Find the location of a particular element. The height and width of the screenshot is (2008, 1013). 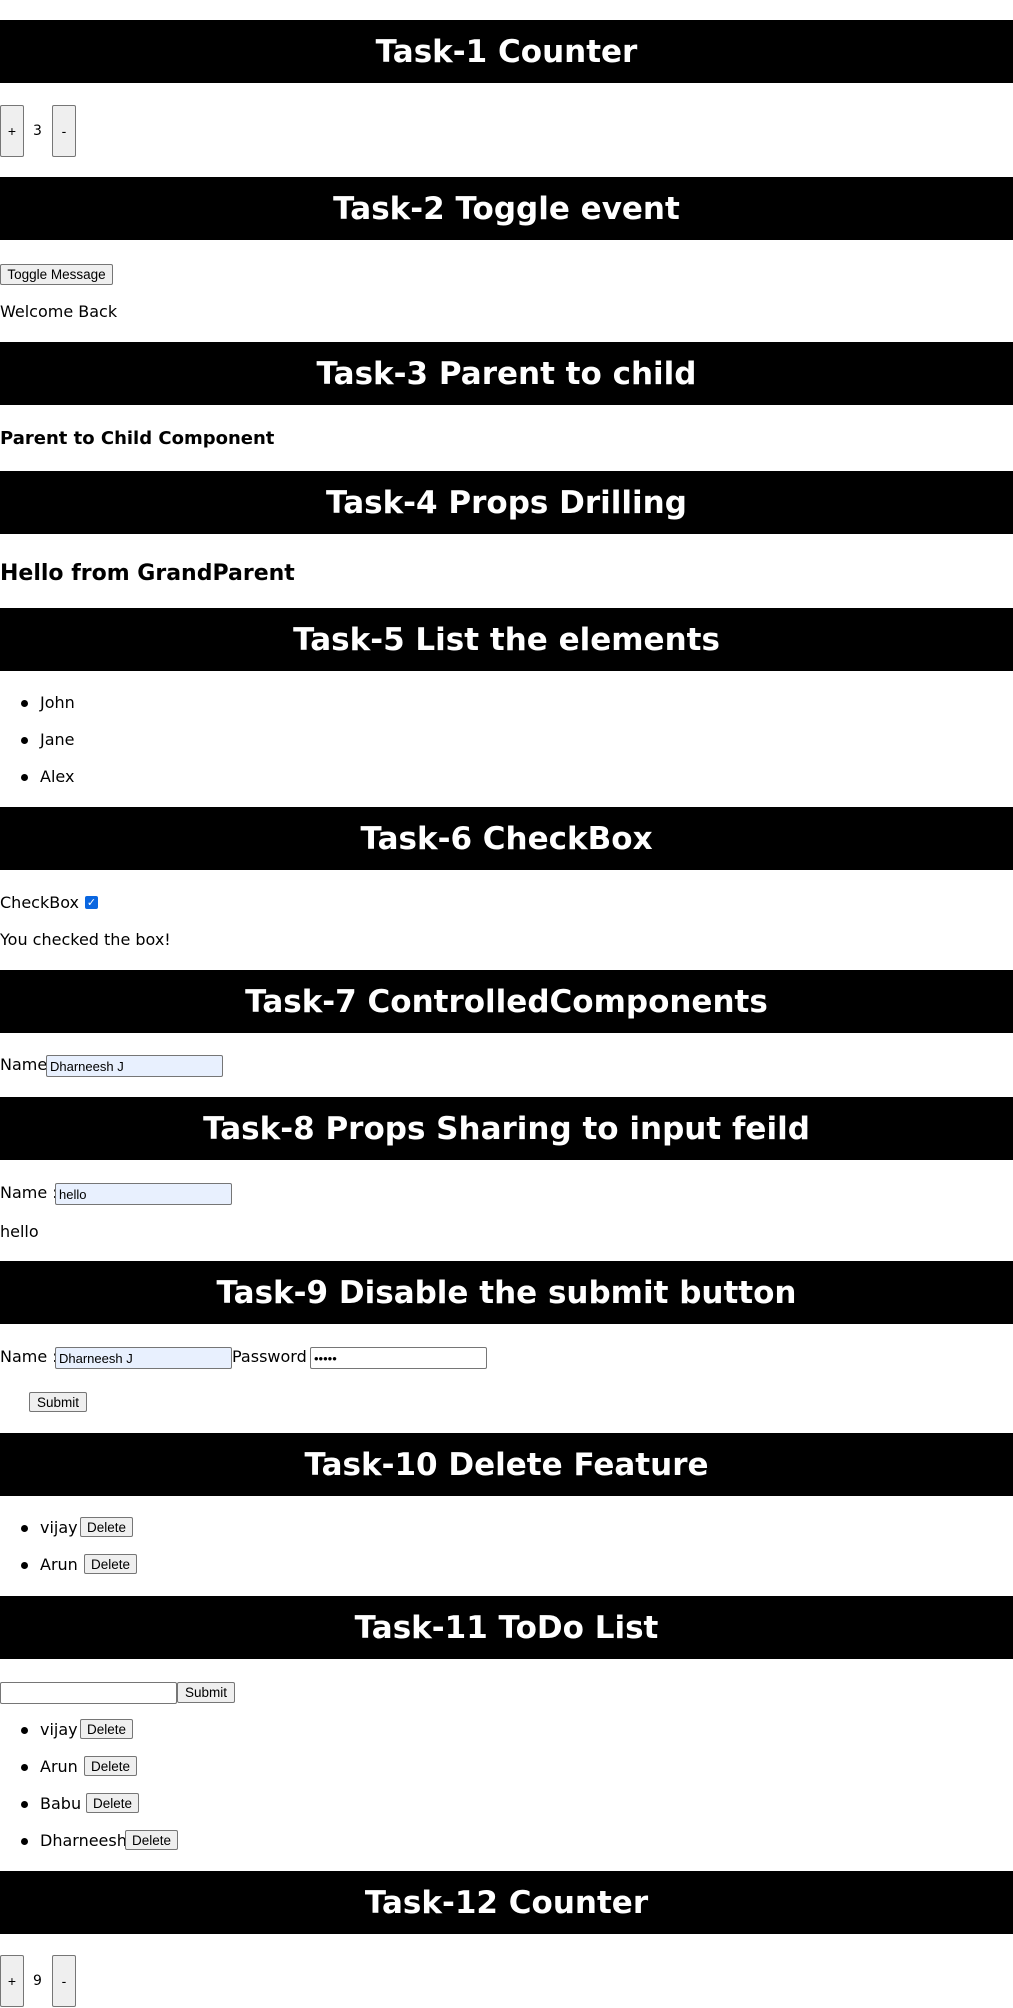

list-item-label: Alex is located at coordinates (57, 776).